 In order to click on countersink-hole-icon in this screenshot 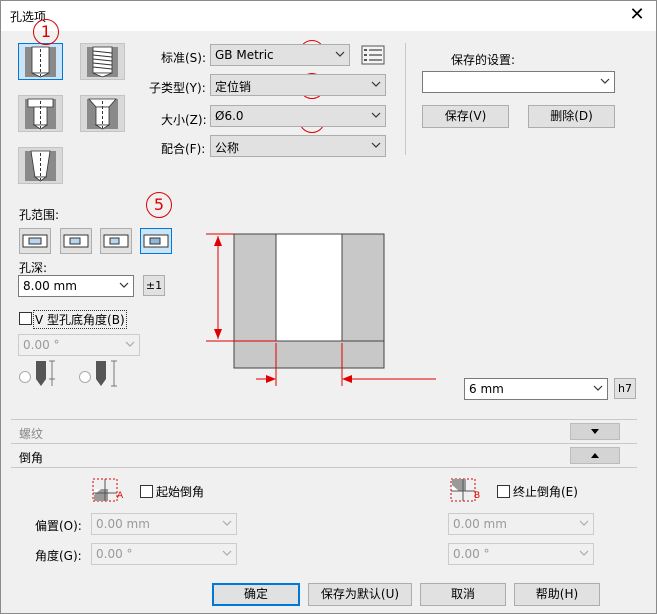, I will do `click(102, 114)`.